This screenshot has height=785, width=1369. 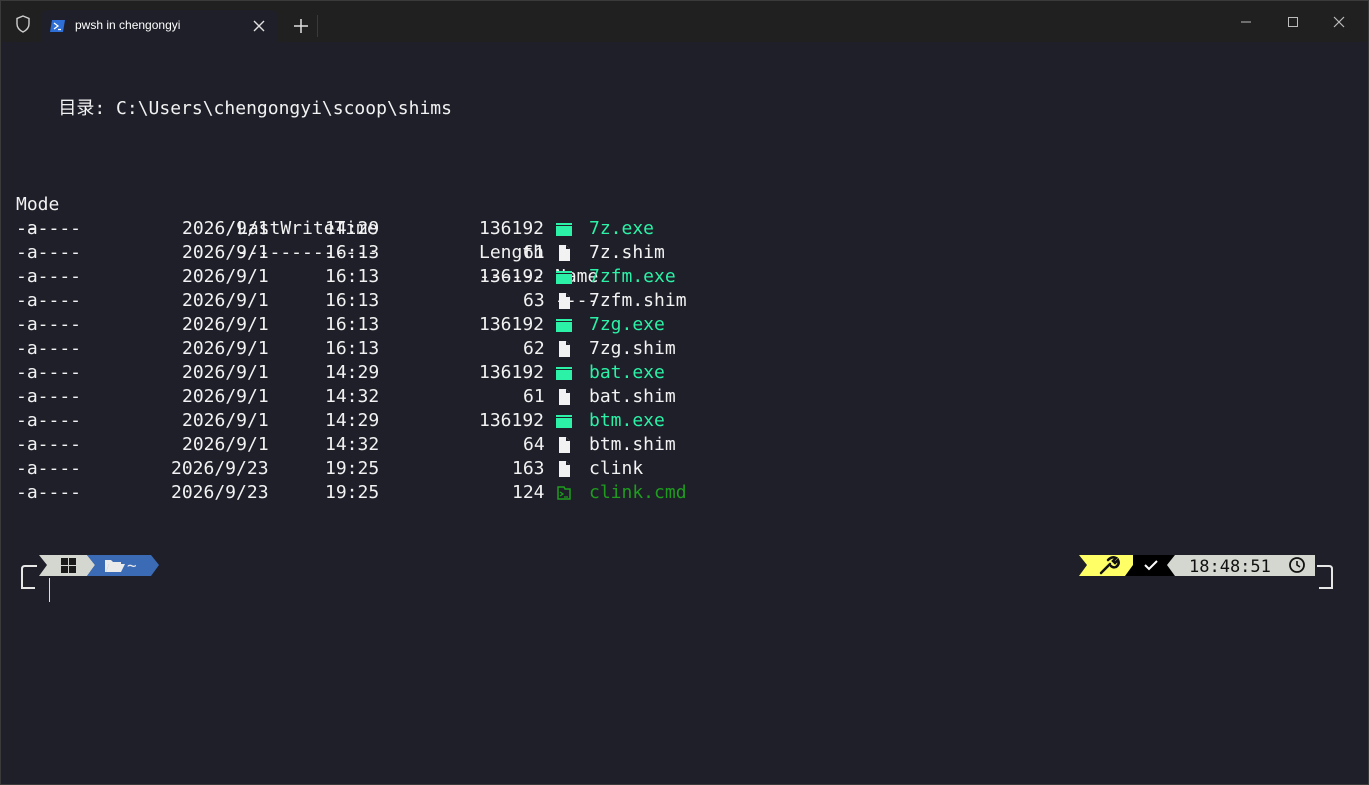 I want to click on table-row: -a---- 2026/9/1 14:29 136192 btm.exe, so click(x=366, y=421).